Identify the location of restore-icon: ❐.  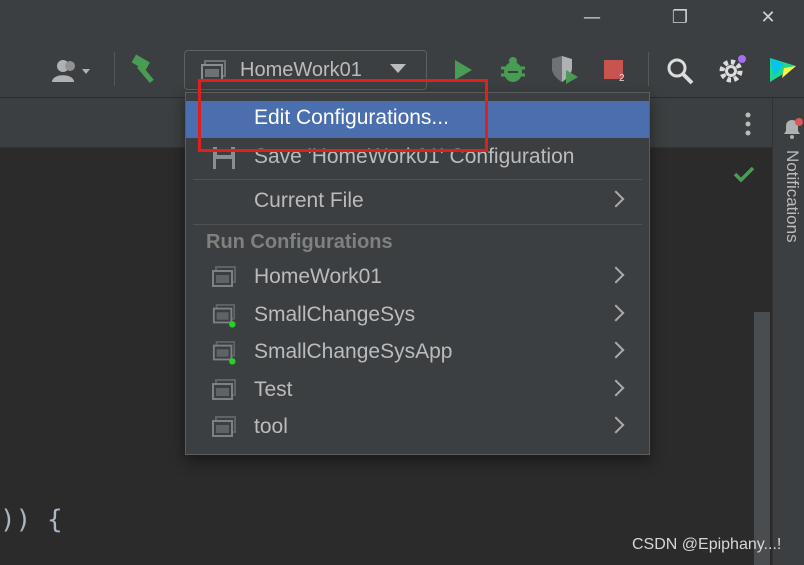
(680, 17).